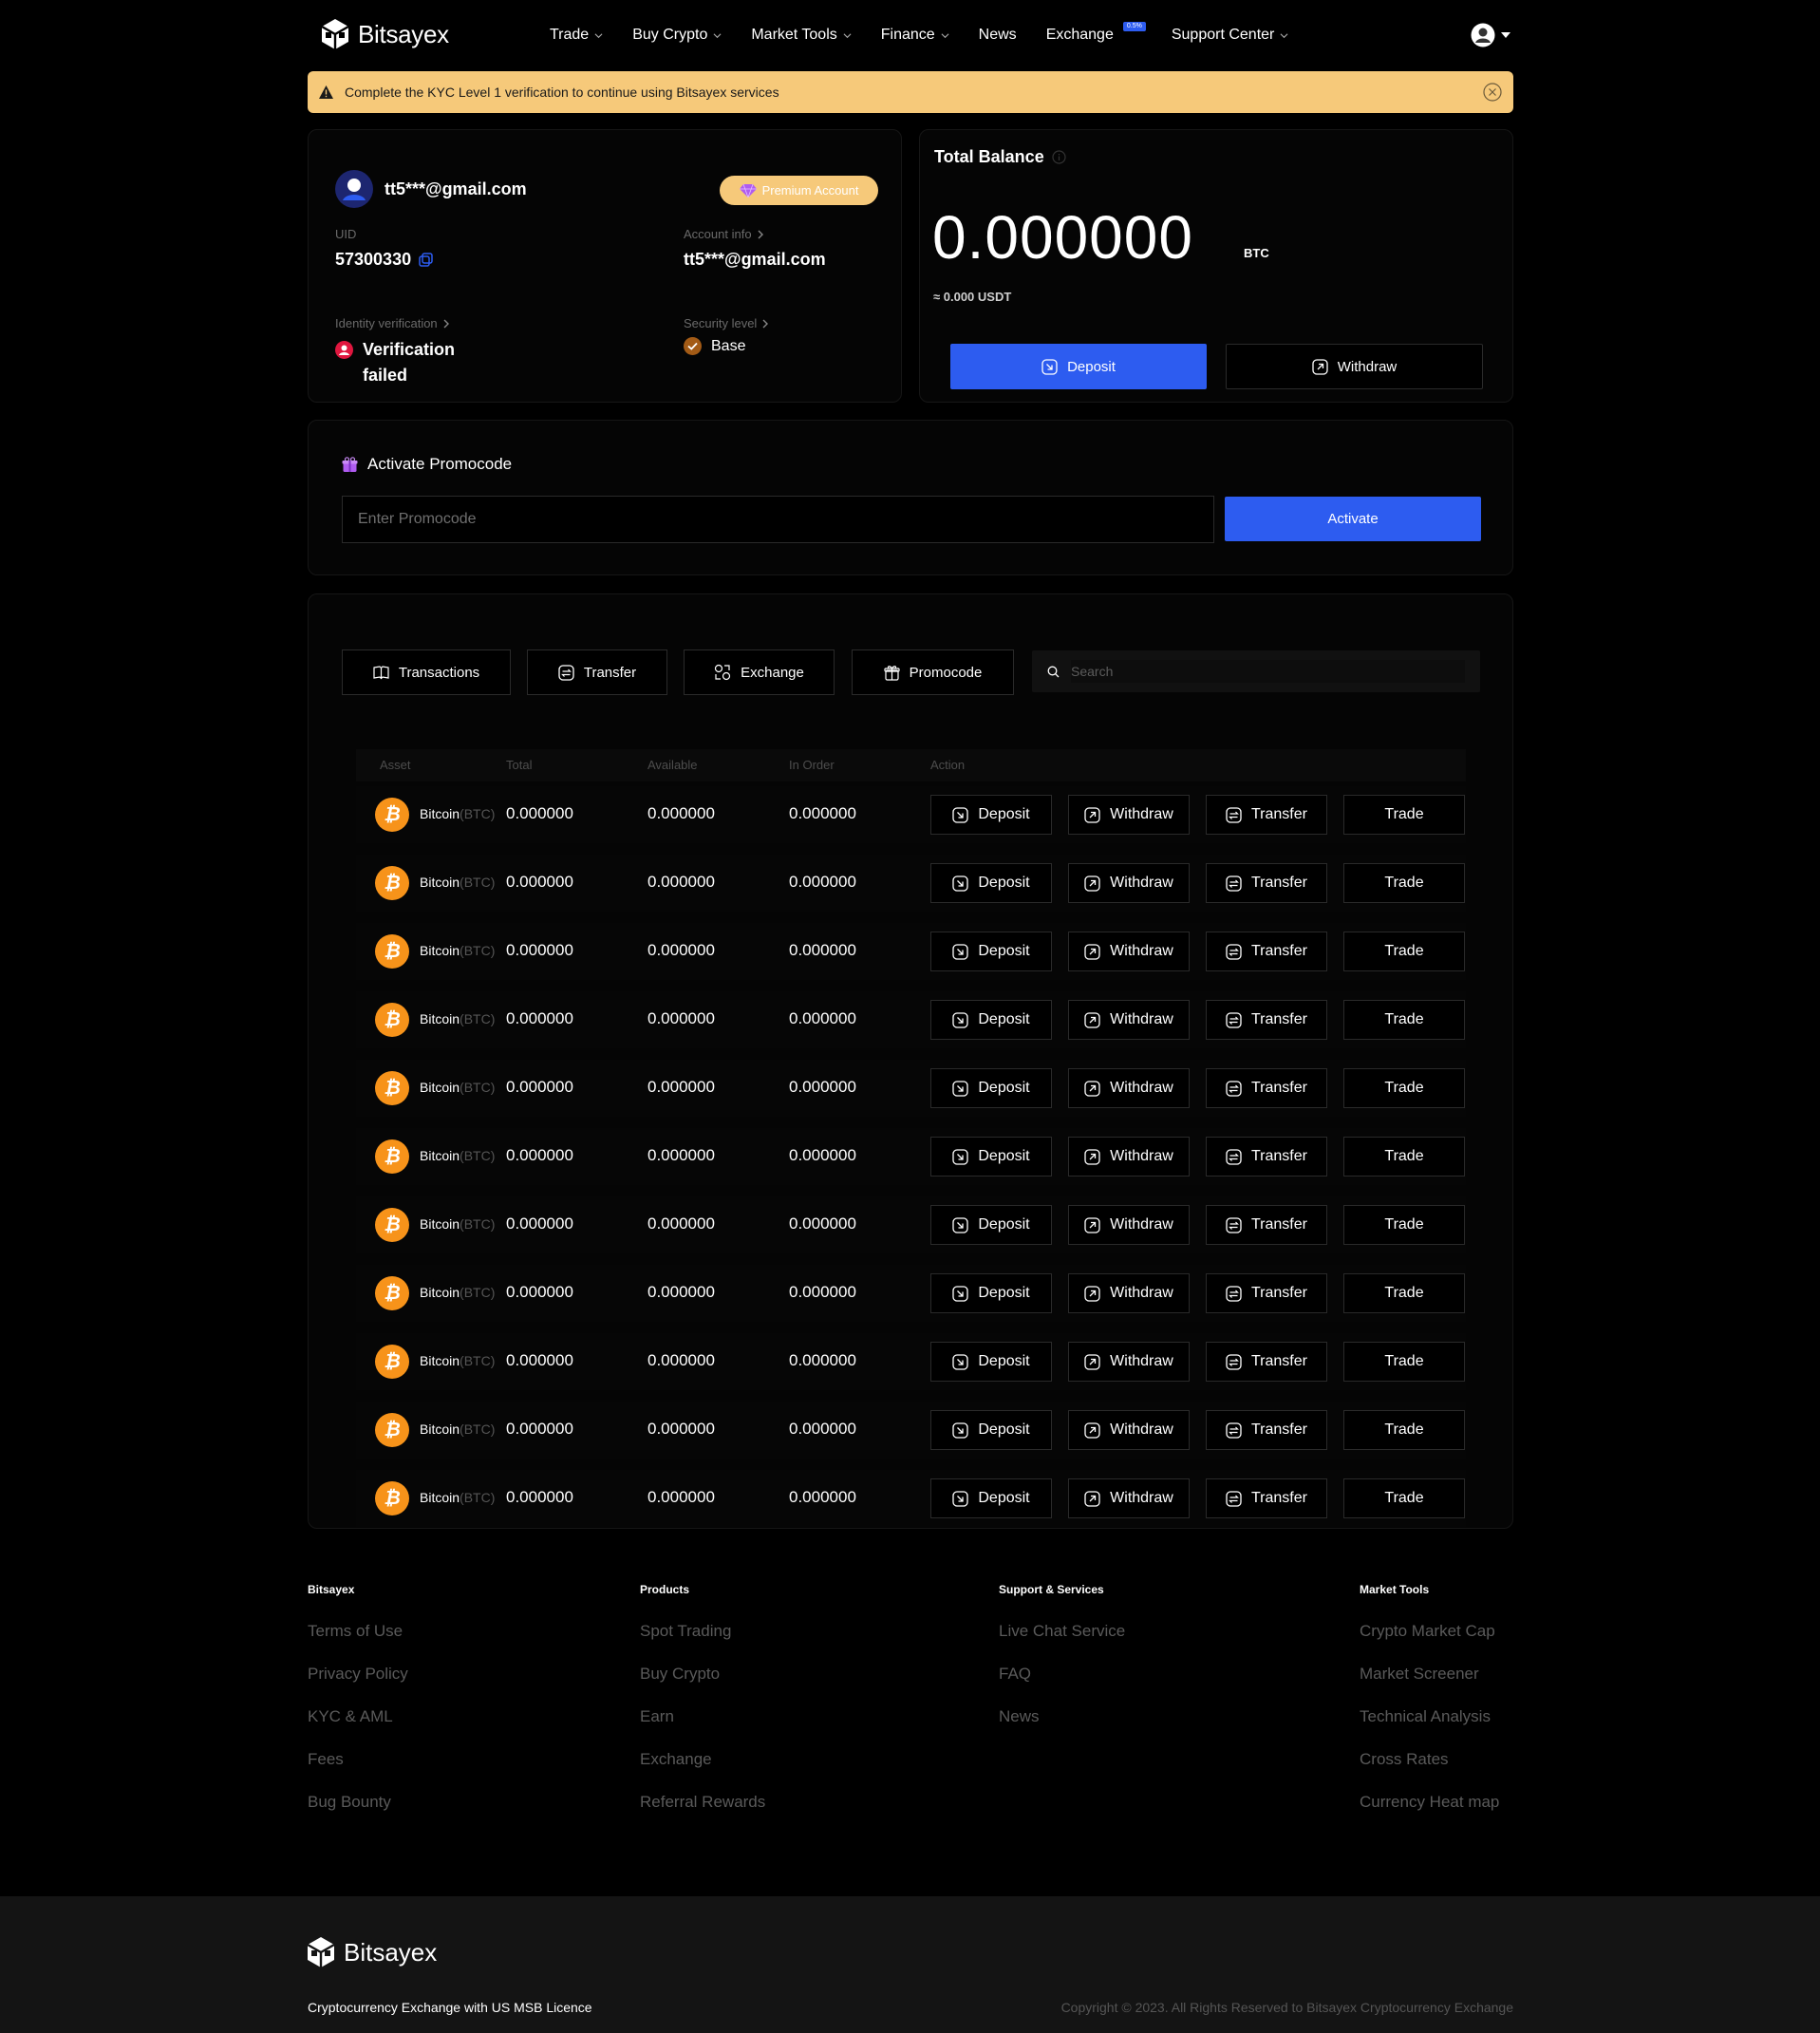 The image size is (1820, 2033). What do you see at coordinates (1429, 1729) in the screenshot?
I see `footer-link-technical-analysis: Technical Analysis` at bounding box center [1429, 1729].